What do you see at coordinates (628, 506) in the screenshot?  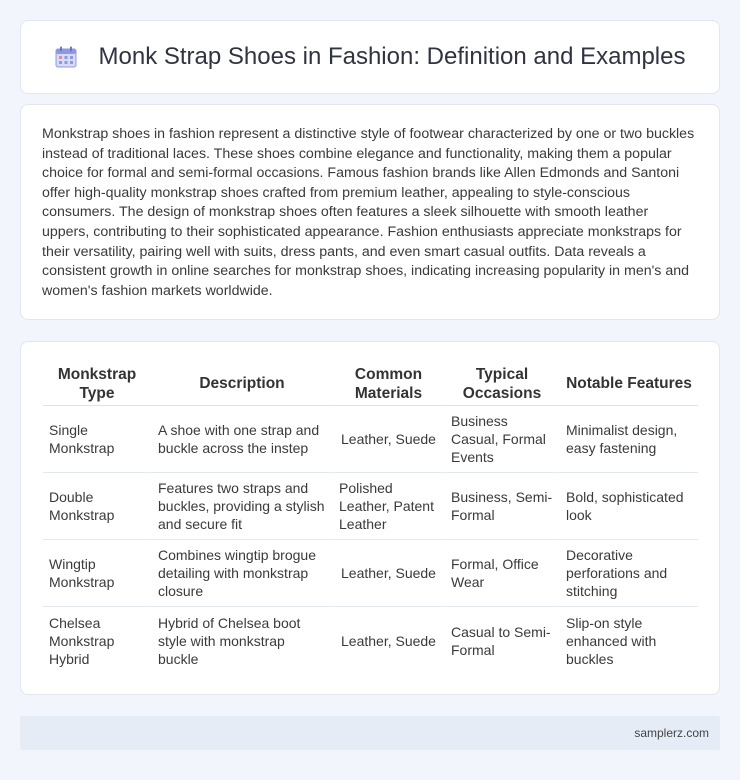 I see `table-cell: Bold, sophisticated look` at bounding box center [628, 506].